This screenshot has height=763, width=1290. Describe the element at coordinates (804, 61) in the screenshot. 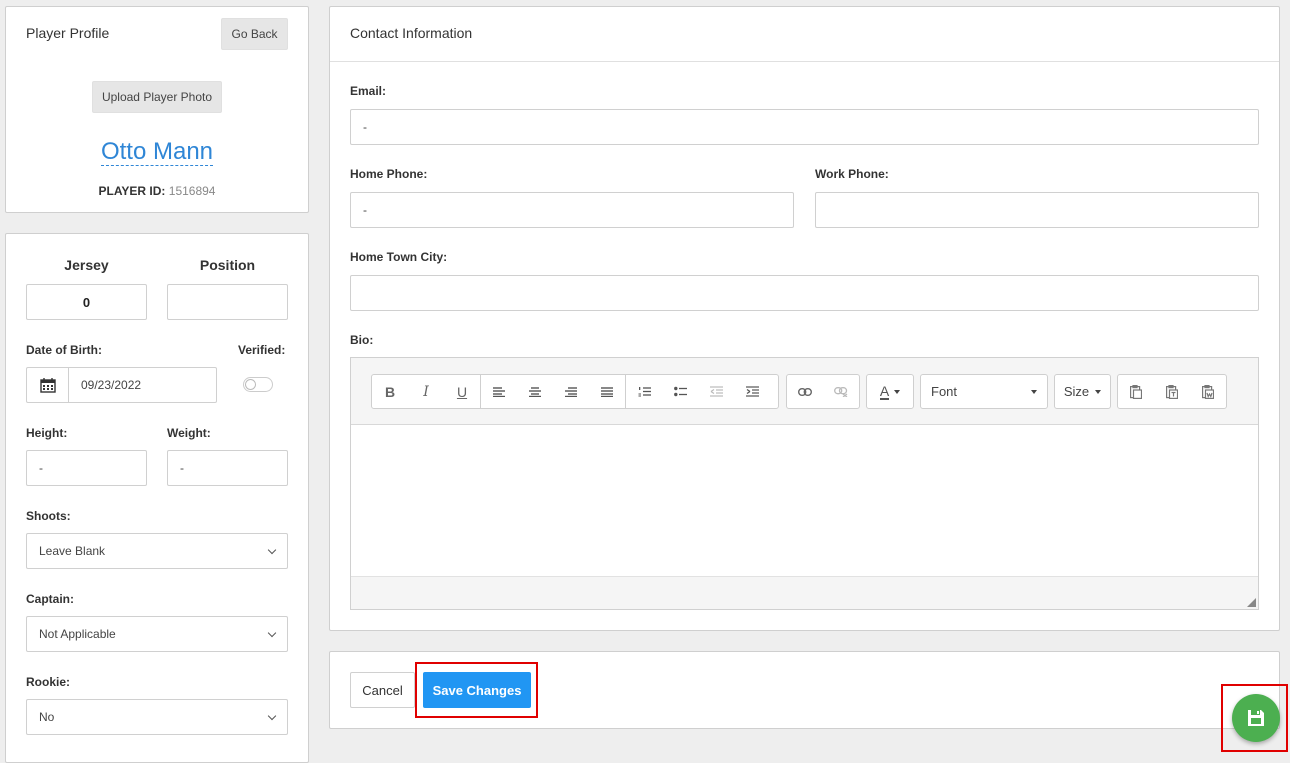

I see `header-divider` at that location.